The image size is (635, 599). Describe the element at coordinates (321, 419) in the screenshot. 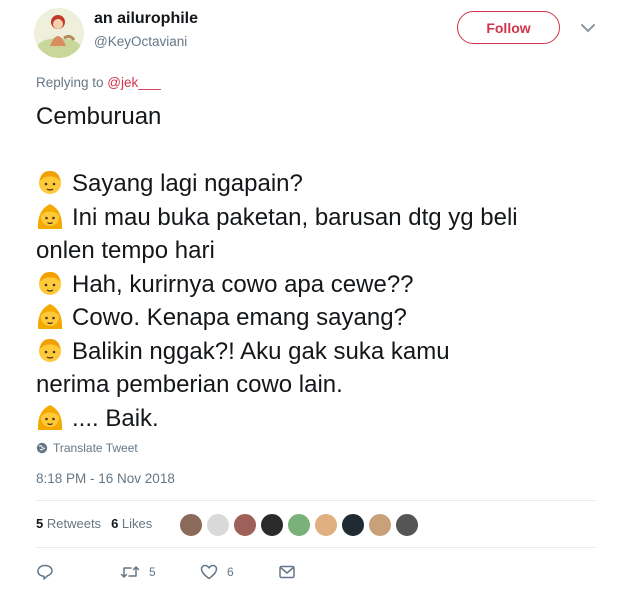

I see `tweet-line: .... Baik.` at that location.